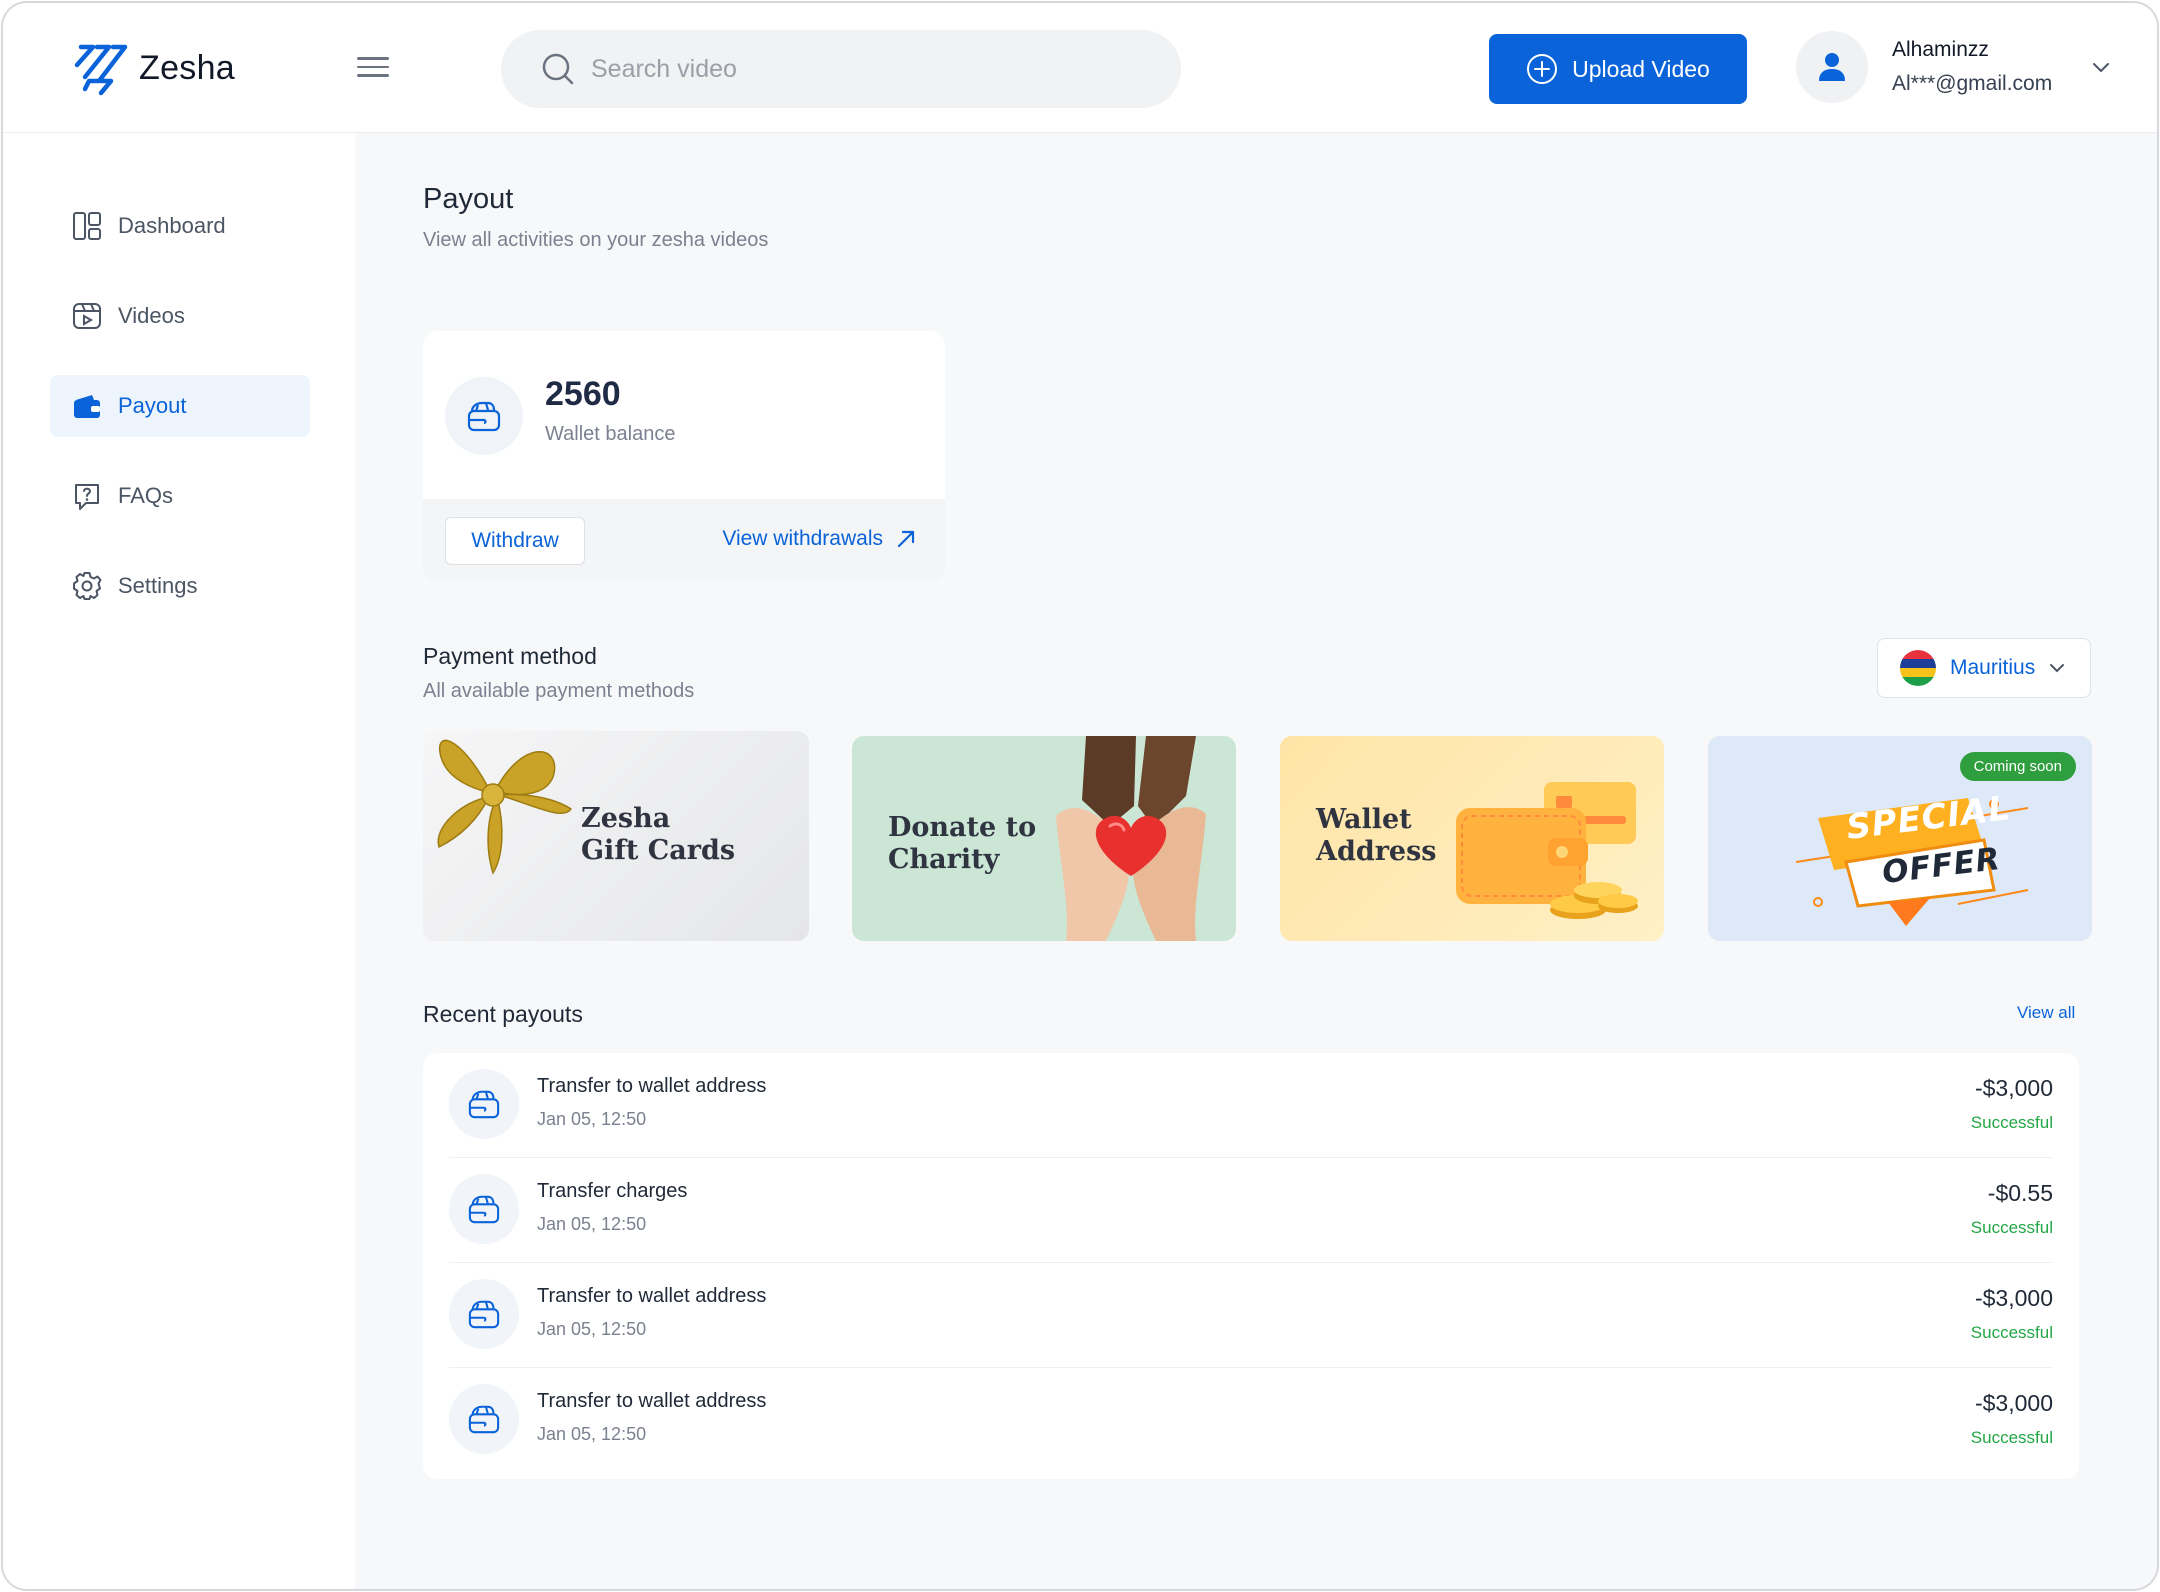 This screenshot has height=1592, width=2160. What do you see at coordinates (610, 434) in the screenshot?
I see `wallet-balance-label: Wallet balance` at bounding box center [610, 434].